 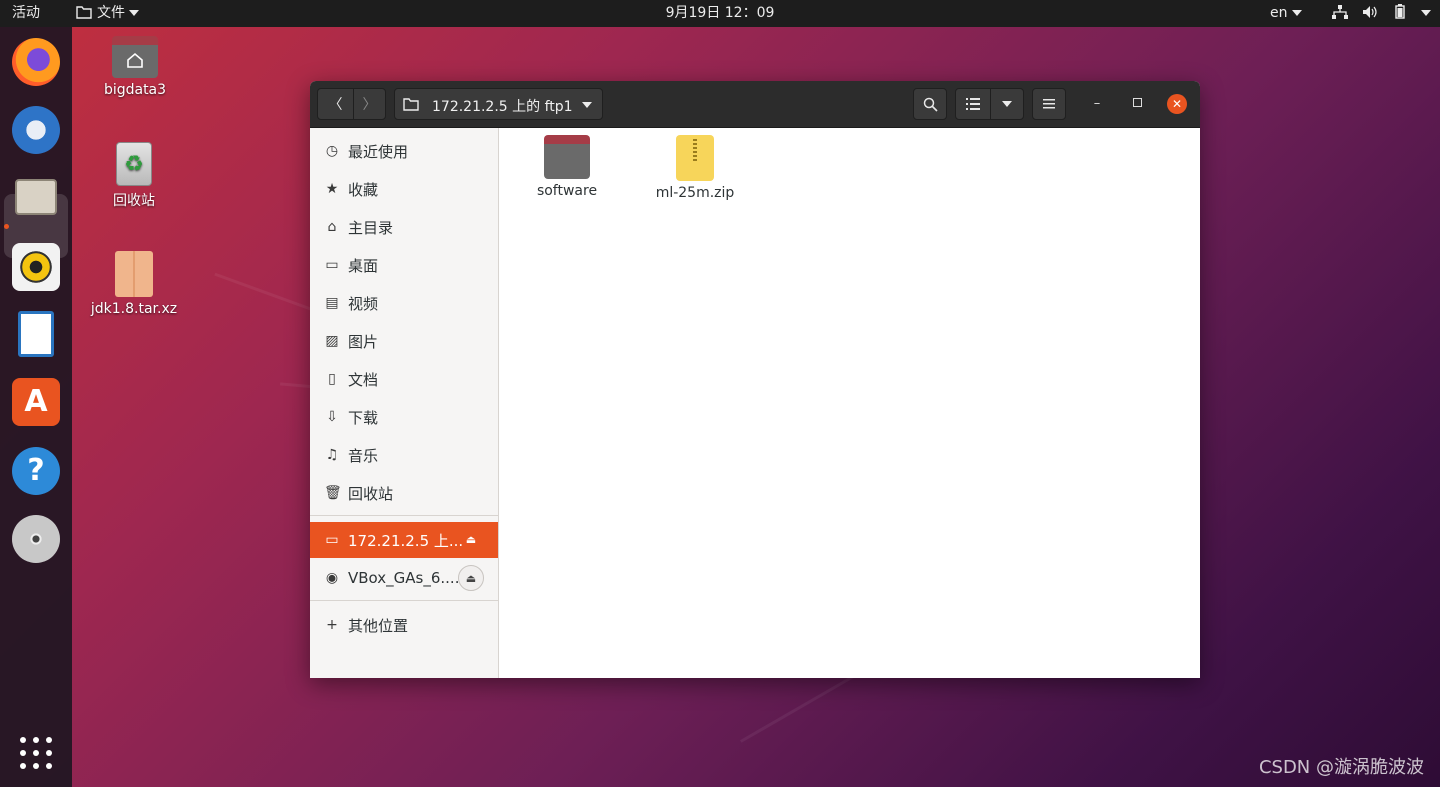 I want to click on desktop-icon-bigdata3: bigdata3, so click(x=135, y=67).